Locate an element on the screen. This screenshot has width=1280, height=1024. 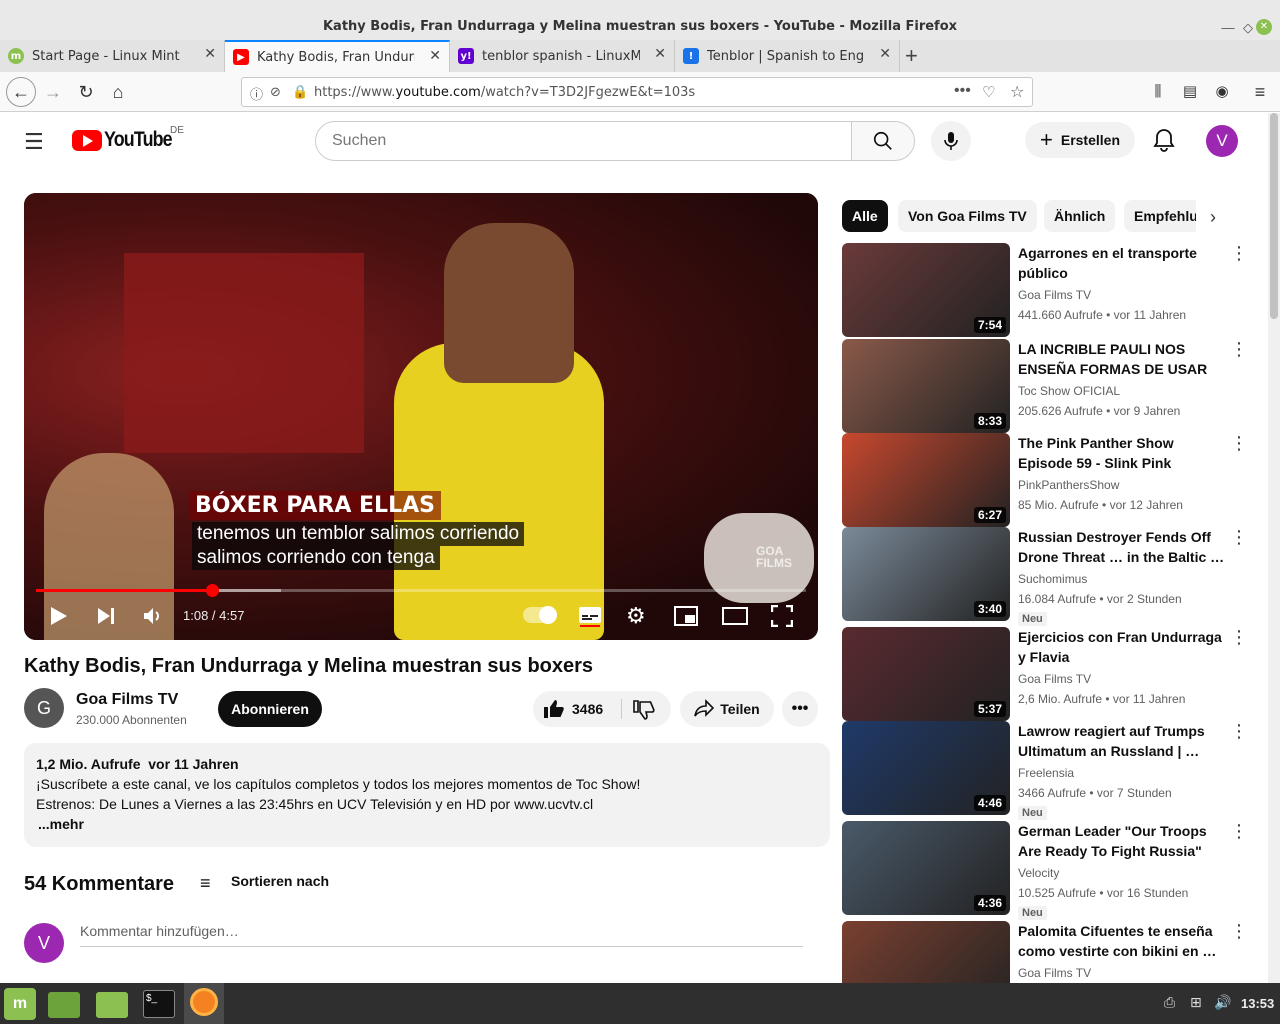
reload-icon: ↻ is located at coordinates (86, 92).